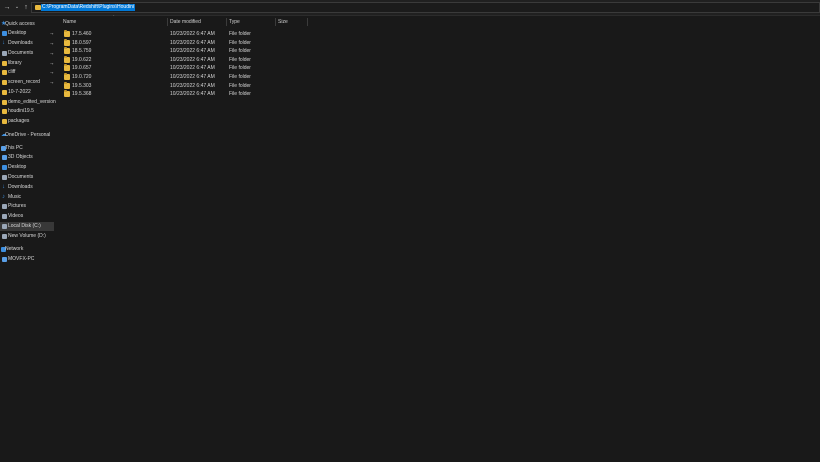 Image resolution: width=820 pixels, height=462 pixels. I want to click on nav-item: demo_edited_version, so click(28, 102).